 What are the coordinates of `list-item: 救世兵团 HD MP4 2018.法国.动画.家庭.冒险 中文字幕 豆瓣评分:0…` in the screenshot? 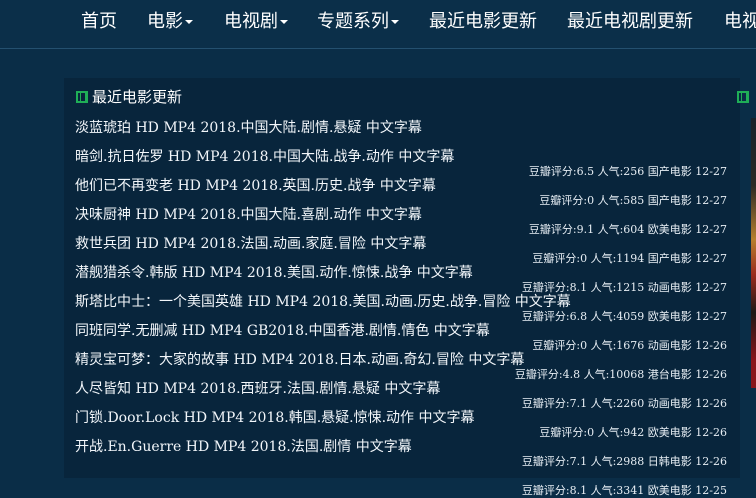 It's located at (415, 248).